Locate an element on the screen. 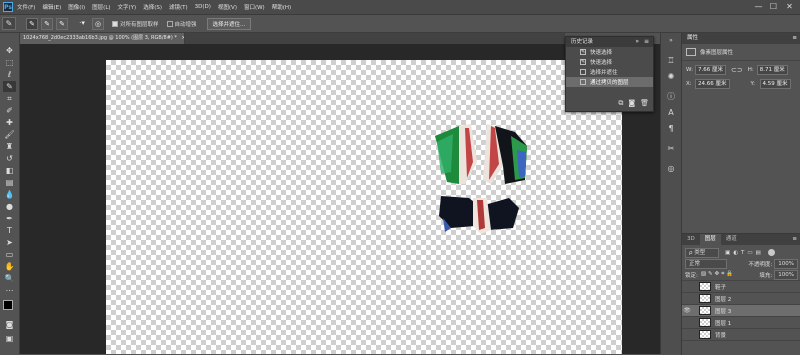 The width and height of the screenshot is (800, 355). quick-selection-tool-icon: ✎ is located at coordinates (9, 86).